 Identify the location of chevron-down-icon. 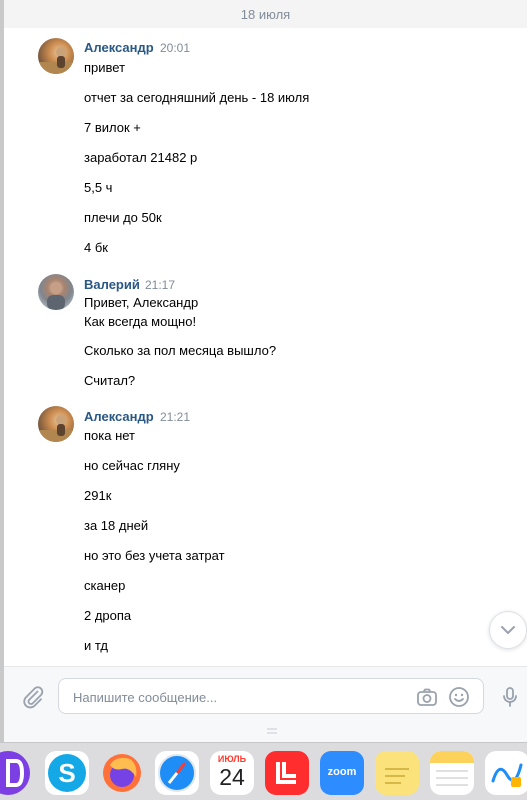
(508, 630).